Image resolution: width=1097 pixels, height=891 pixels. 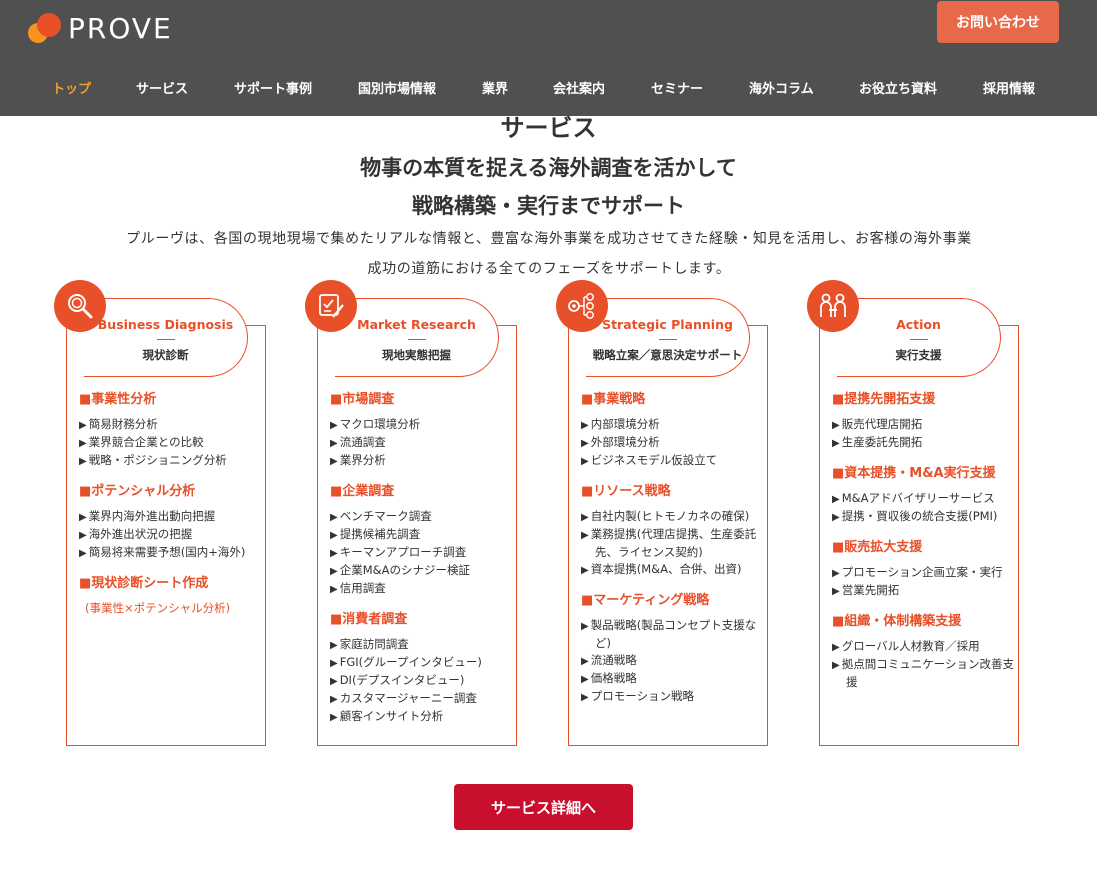 I want to click on logo-text: PROVE, so click(x=120, y=28).